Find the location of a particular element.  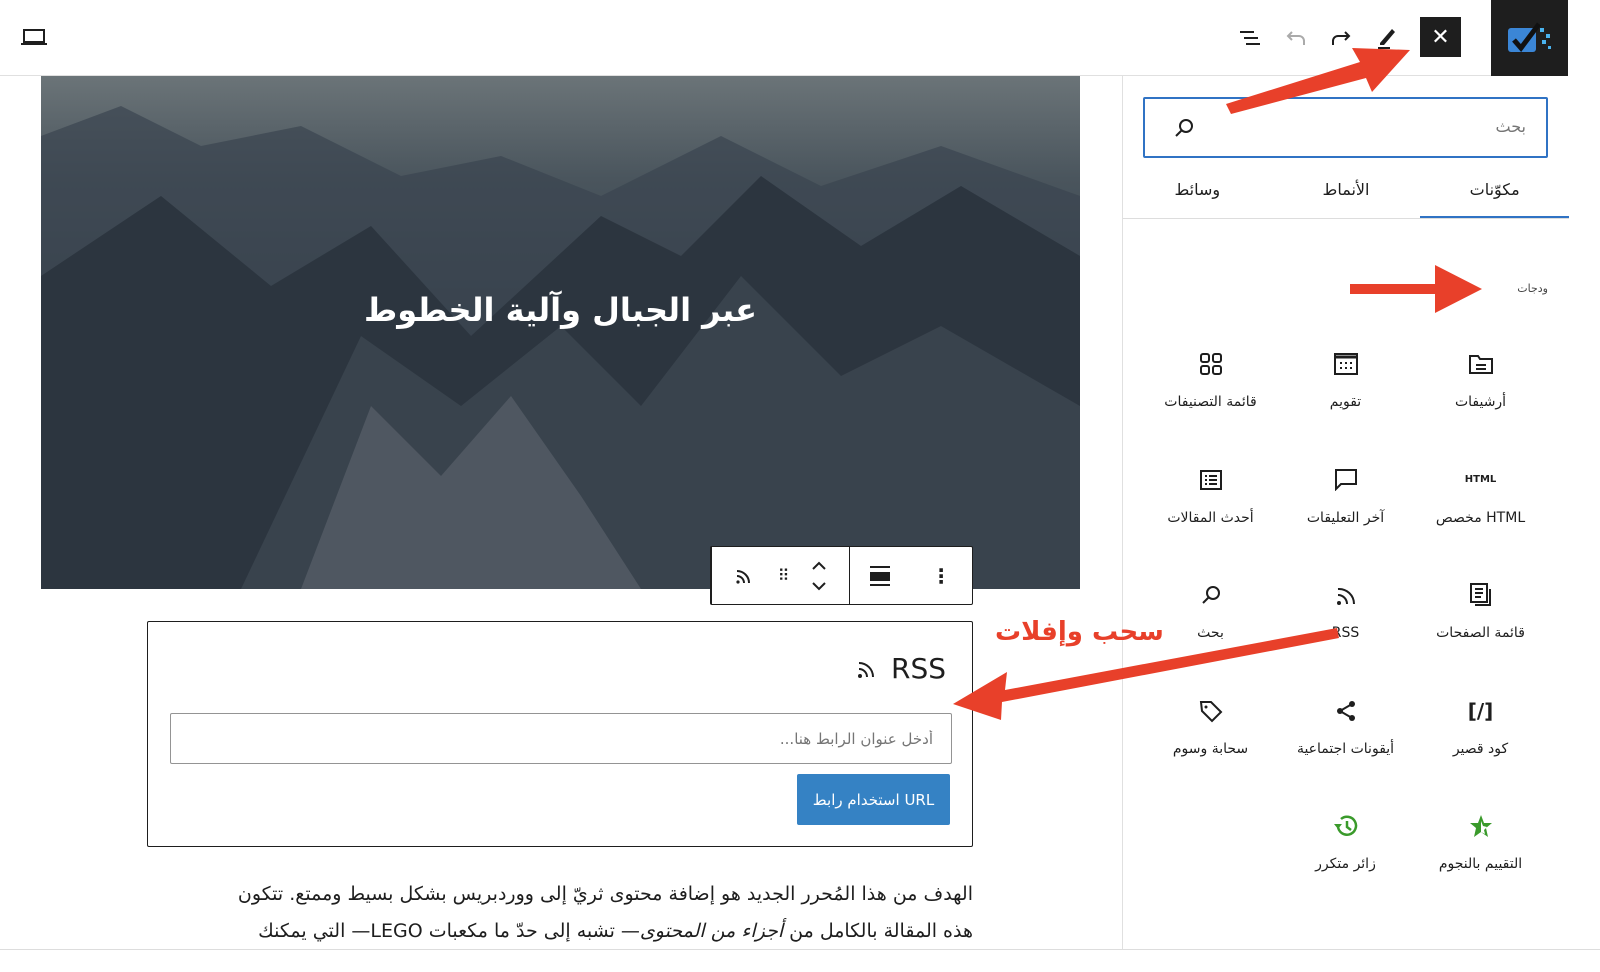

block-label: التقييم بالنجوم is located at coordinates (1480, 864).